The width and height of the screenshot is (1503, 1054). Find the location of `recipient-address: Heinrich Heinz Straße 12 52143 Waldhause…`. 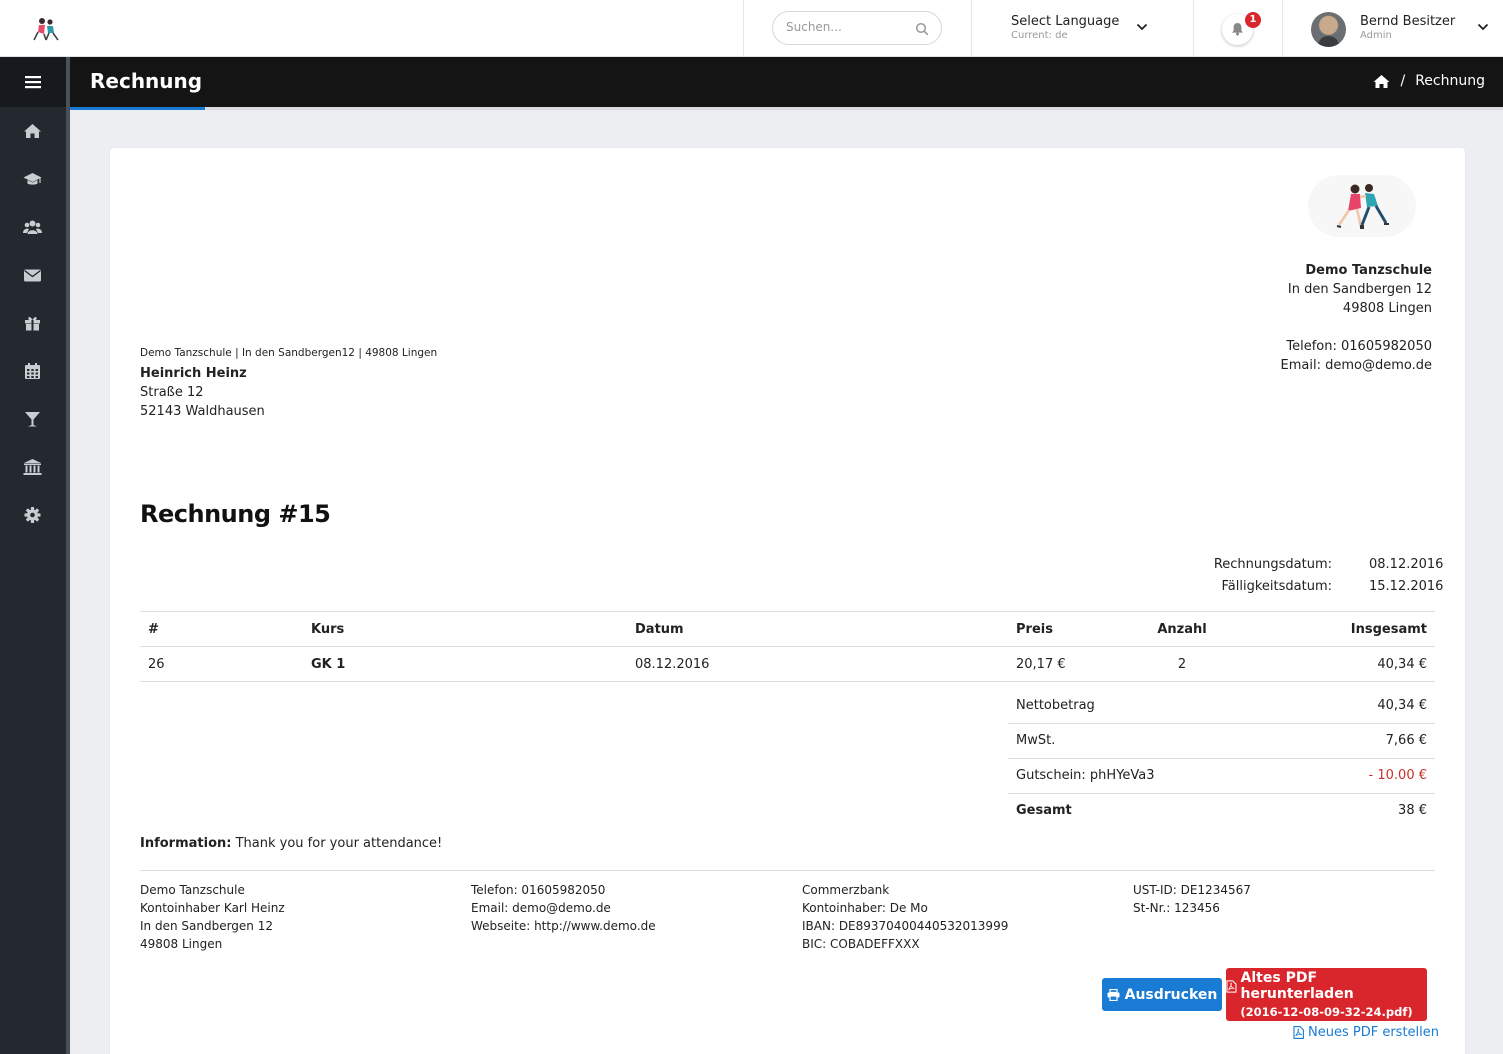

recipient-address: Heinrich Heinz Straße 12 52143 Waldhause… is located at coordinates (202, 392).